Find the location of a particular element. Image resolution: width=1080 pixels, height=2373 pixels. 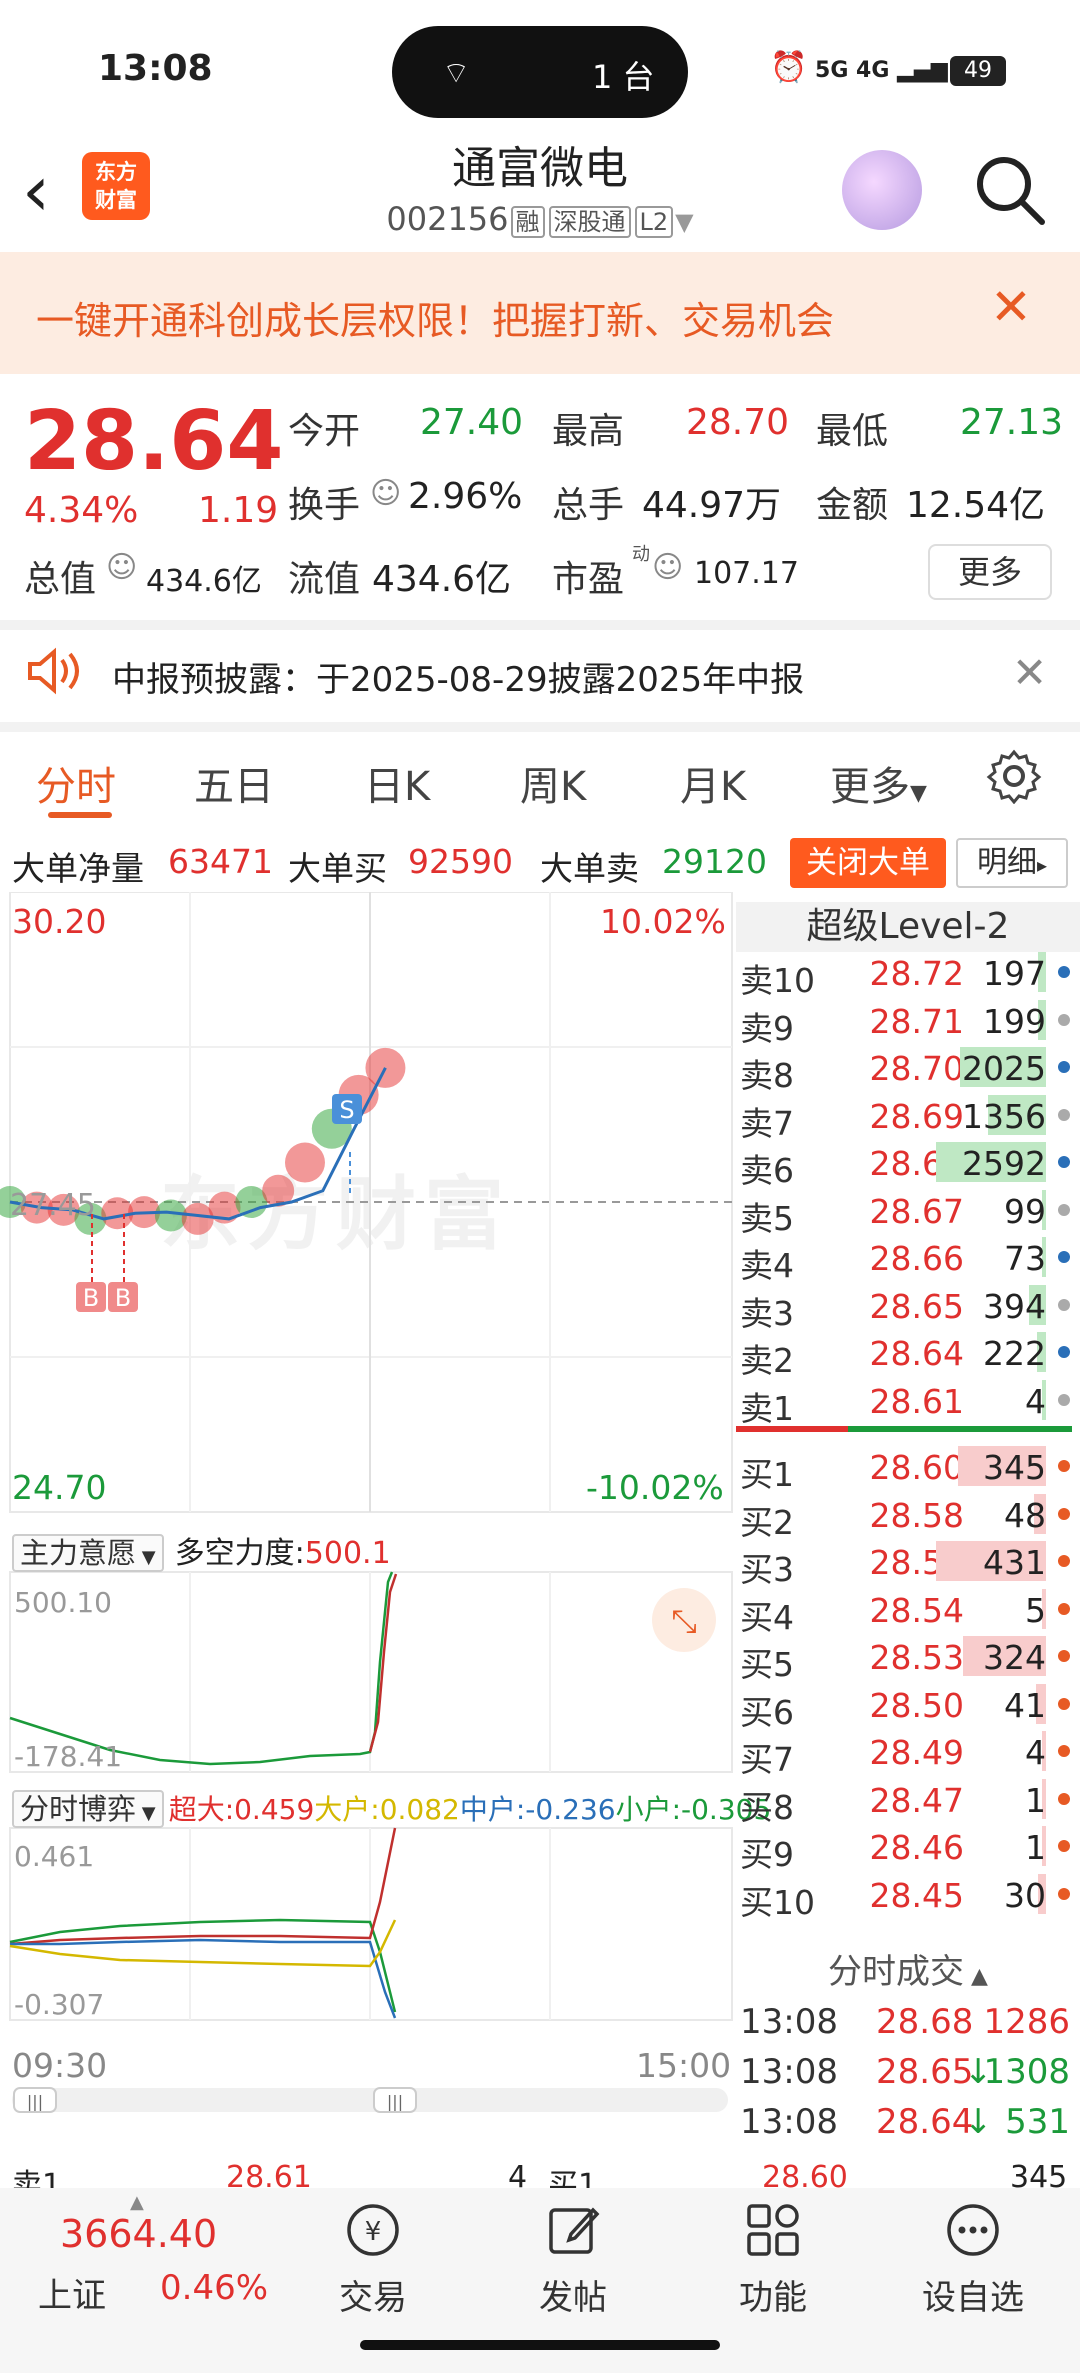

strip-sell-price: 28.61 is located at coordinates (269, 2174).